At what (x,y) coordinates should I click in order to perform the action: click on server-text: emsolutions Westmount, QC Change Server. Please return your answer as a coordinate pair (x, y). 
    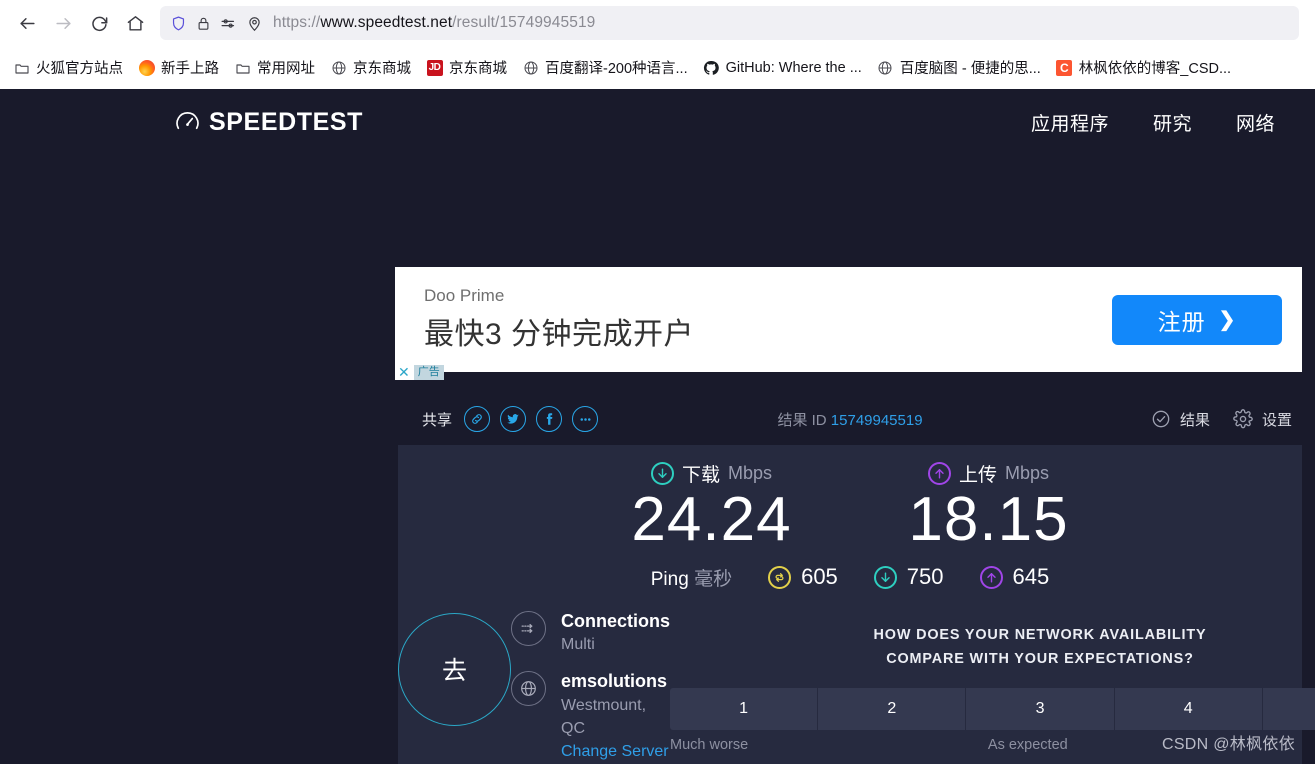
    Looking at the image, I should click on (615, 716).